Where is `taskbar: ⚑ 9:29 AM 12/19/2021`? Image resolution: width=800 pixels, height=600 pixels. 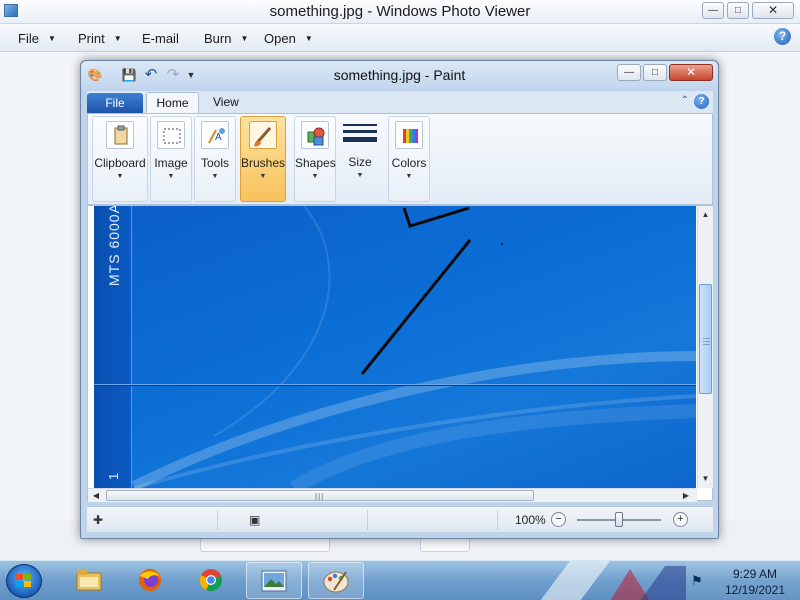
taskbar: ⚑ 9:29 AM 12/19/2021 is located at coordinates (400, 580).